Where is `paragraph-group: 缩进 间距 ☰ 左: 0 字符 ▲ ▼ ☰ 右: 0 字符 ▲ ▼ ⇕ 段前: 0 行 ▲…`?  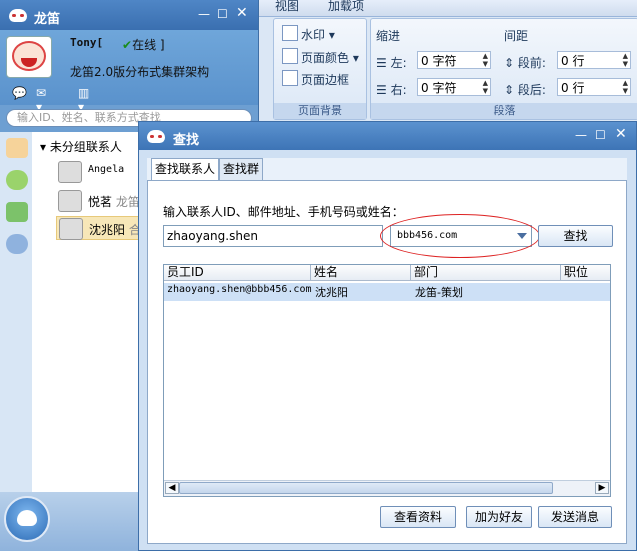 paragraph-group: 缩进 间距 ☰ 左: 0 字符 ▲ ▼ ☰ 右: 0 字符 ▲ ▼ ⇕ 段前: 0 行 ▲… is located at coordinates (503, 69).